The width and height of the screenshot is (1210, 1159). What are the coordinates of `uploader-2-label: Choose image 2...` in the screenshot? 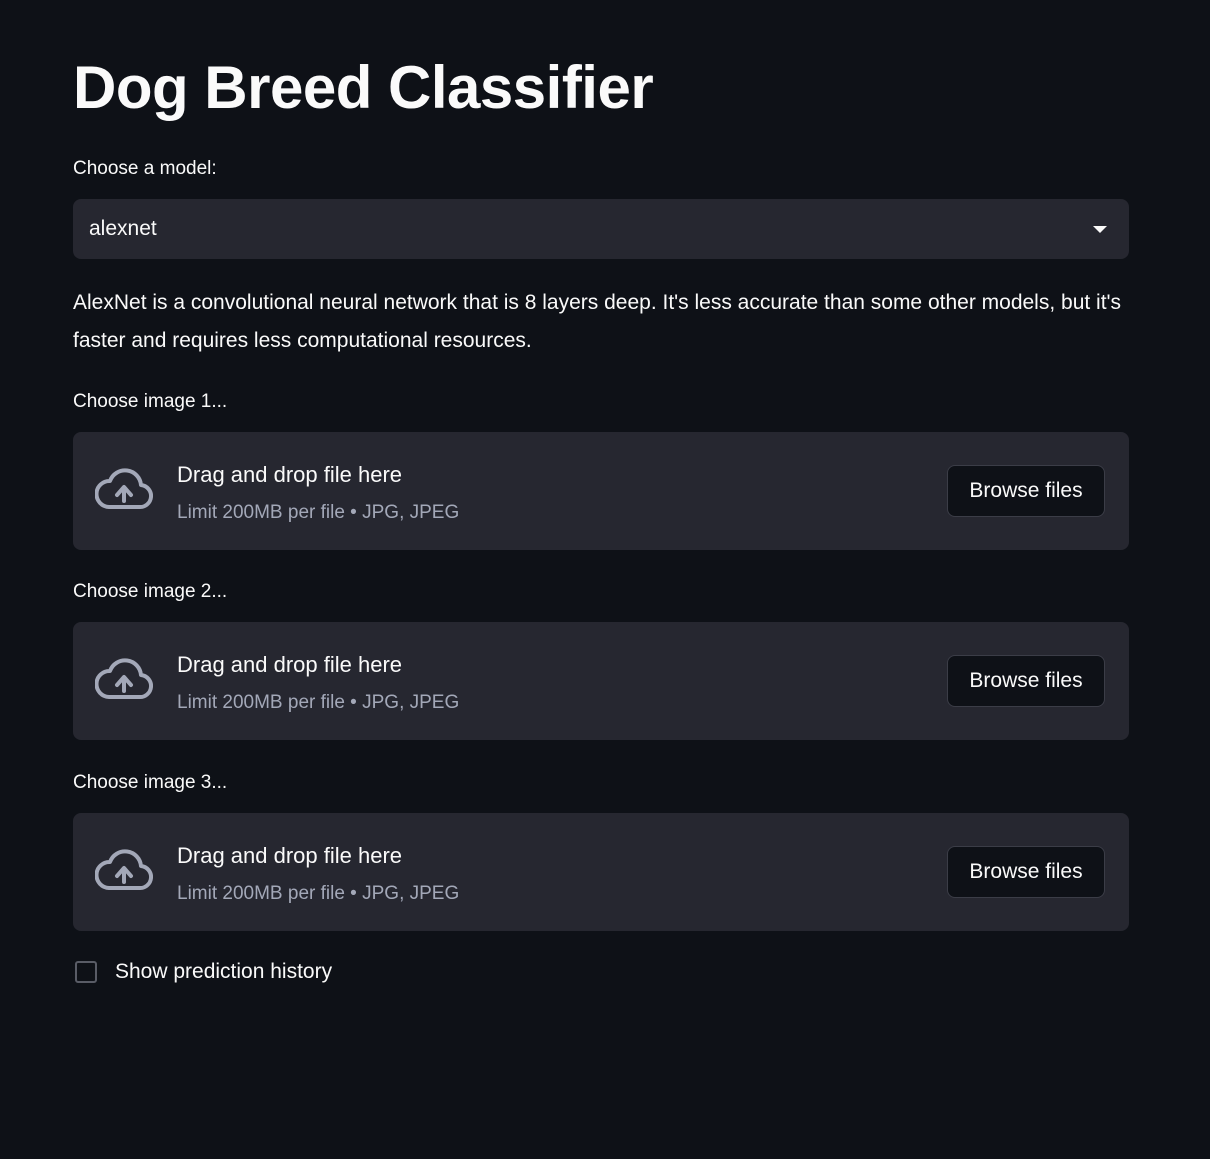 It's located at (150, 591).